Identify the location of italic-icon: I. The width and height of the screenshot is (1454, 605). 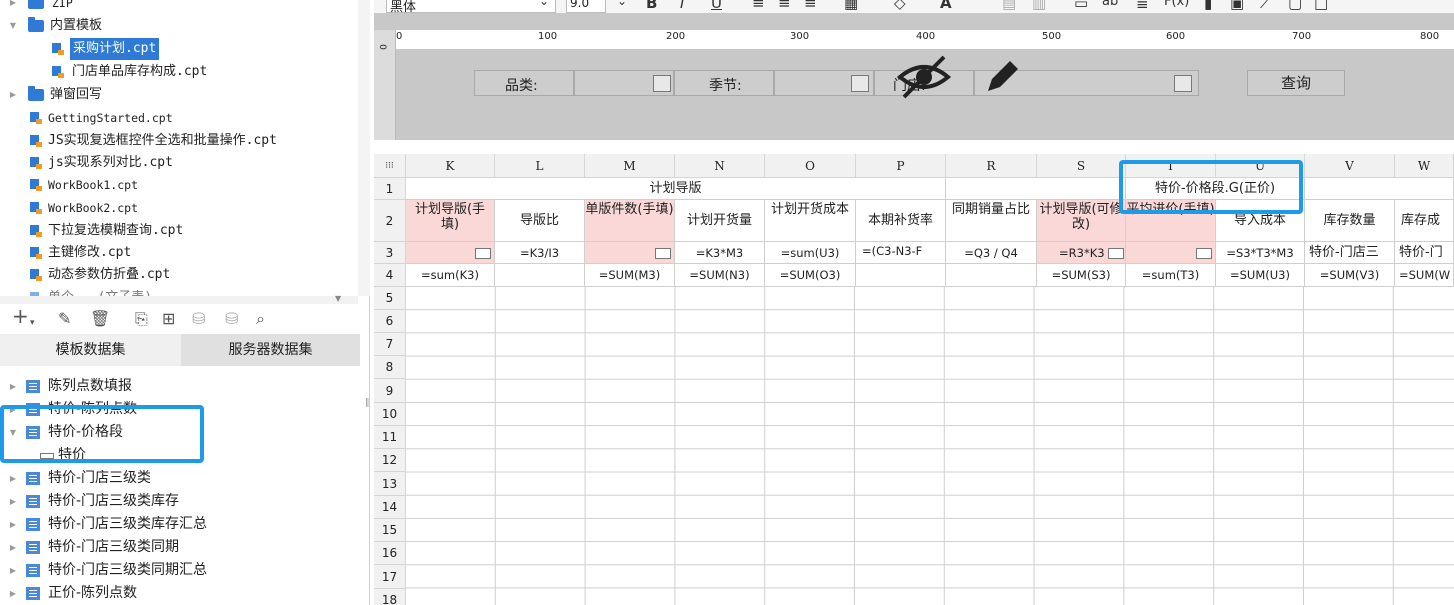
(682, 6).